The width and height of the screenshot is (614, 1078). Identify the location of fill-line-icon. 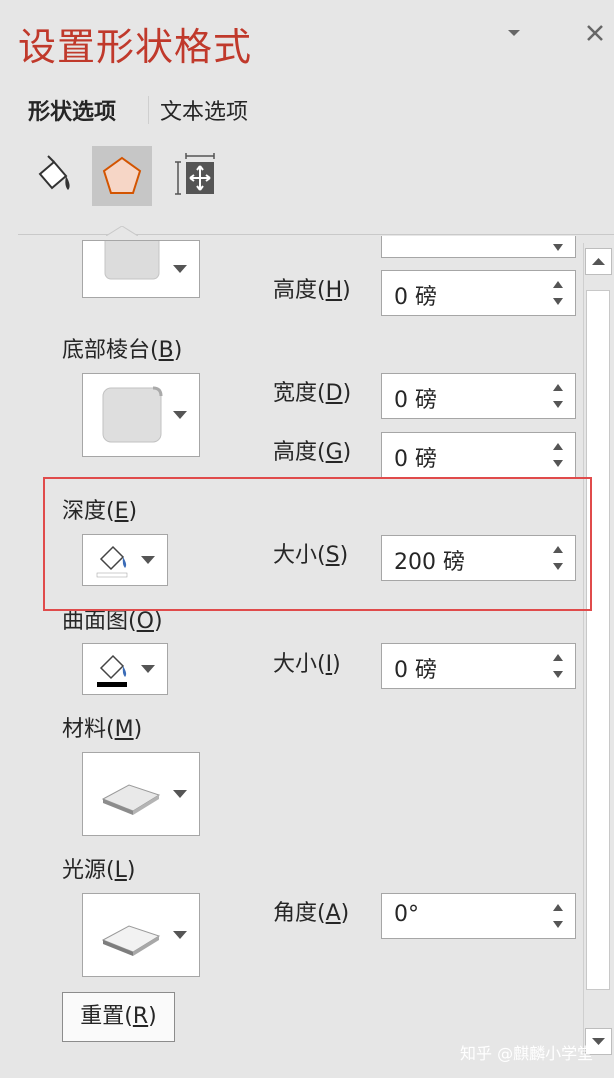
(54, 172).